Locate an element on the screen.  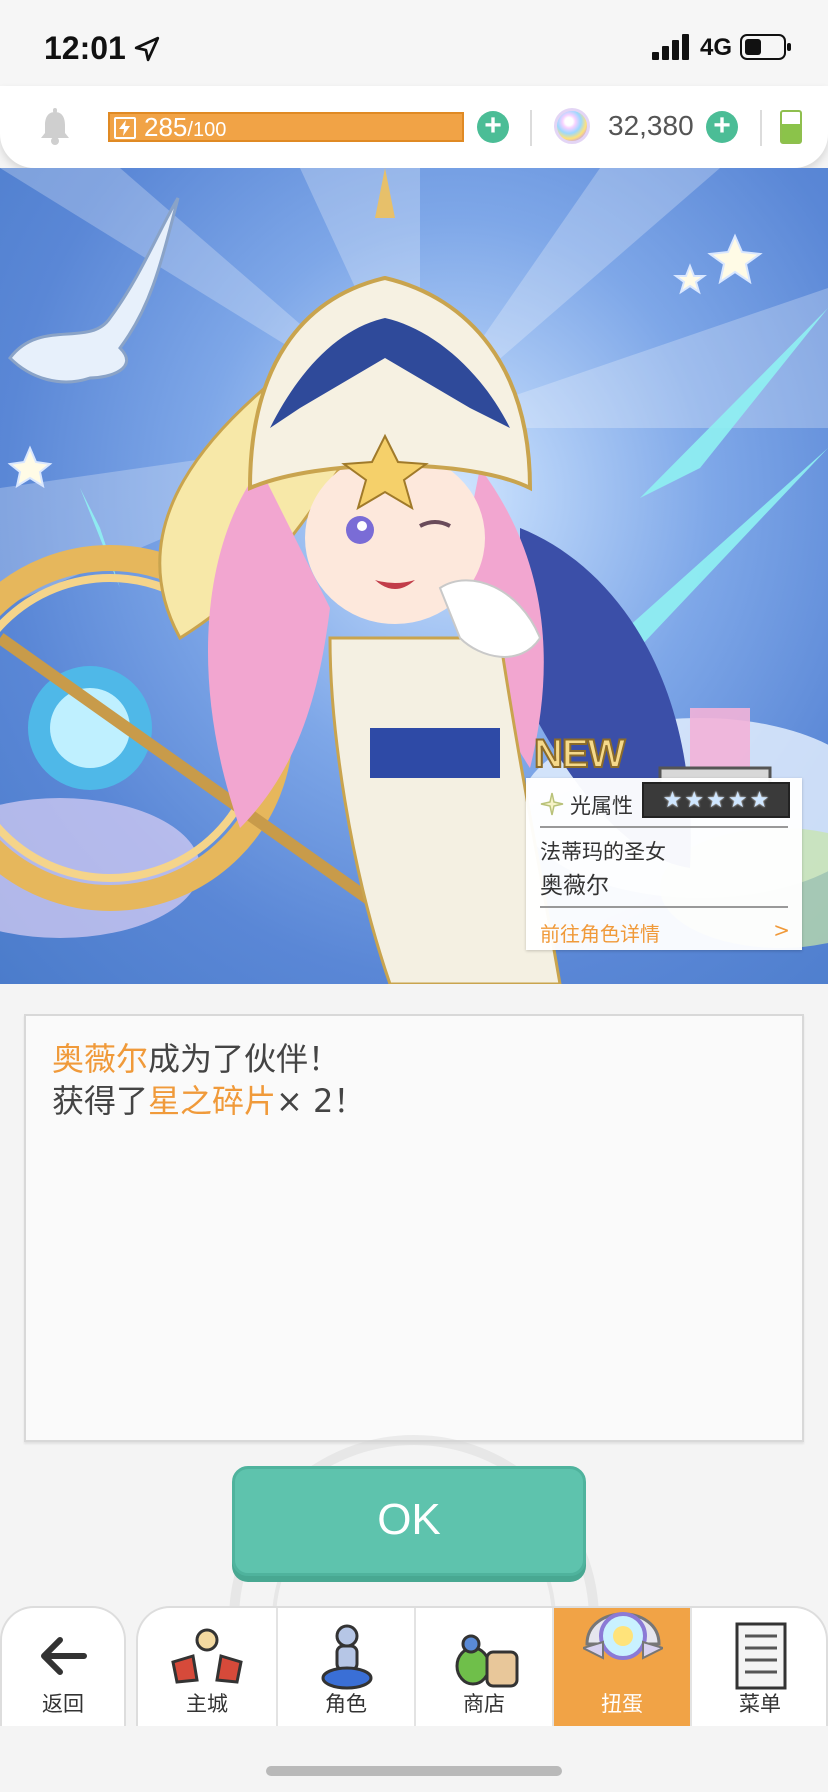
message-text: 成为了伙伴！ is located at coordinates (244, 1059).